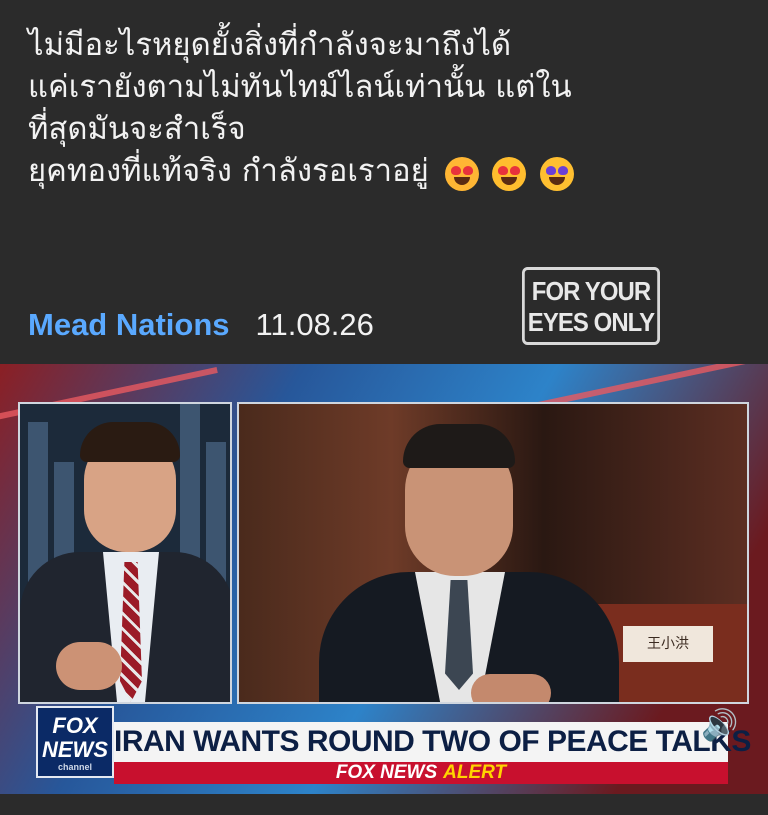 Image resolution: width=768 pixels, height=815 pixels. I want to click on host-video-panel, so click(125, 553).